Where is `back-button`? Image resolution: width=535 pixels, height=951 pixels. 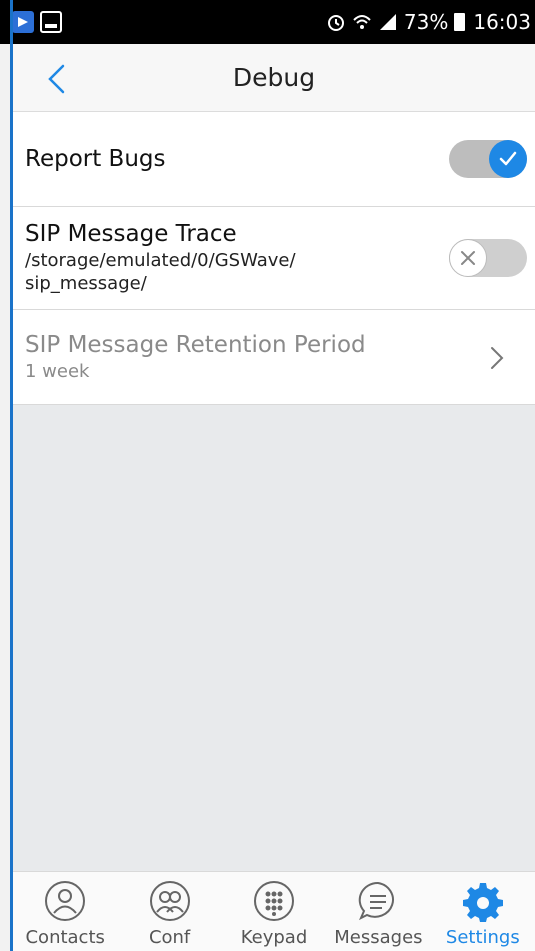 back-button is located at coordinates (58, 79).